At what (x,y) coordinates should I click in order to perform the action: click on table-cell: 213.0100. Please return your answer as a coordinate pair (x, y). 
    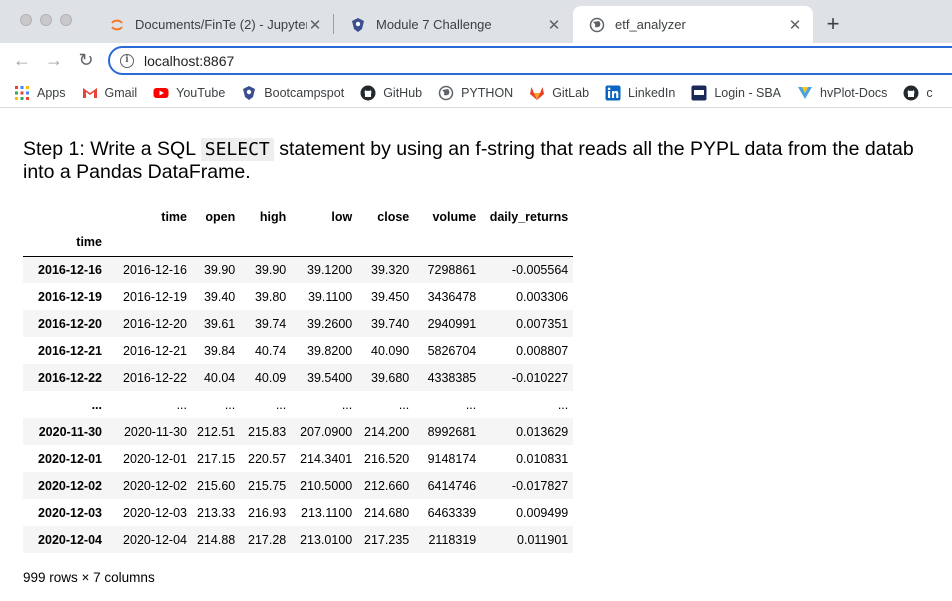
    Looking at the image, I should click on (326, 539).